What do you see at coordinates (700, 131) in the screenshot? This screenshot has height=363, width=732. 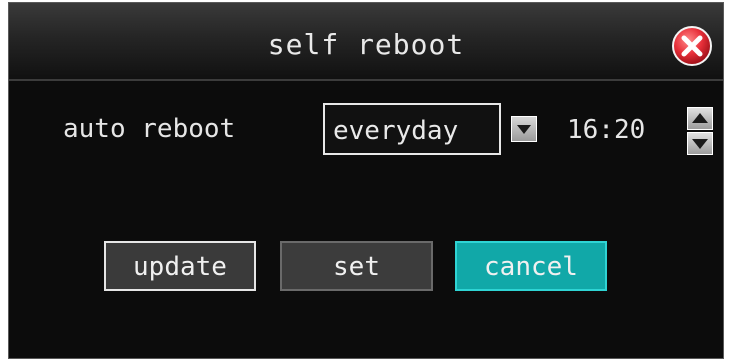 I see `time-spinner` at bounding box center [700, 131].